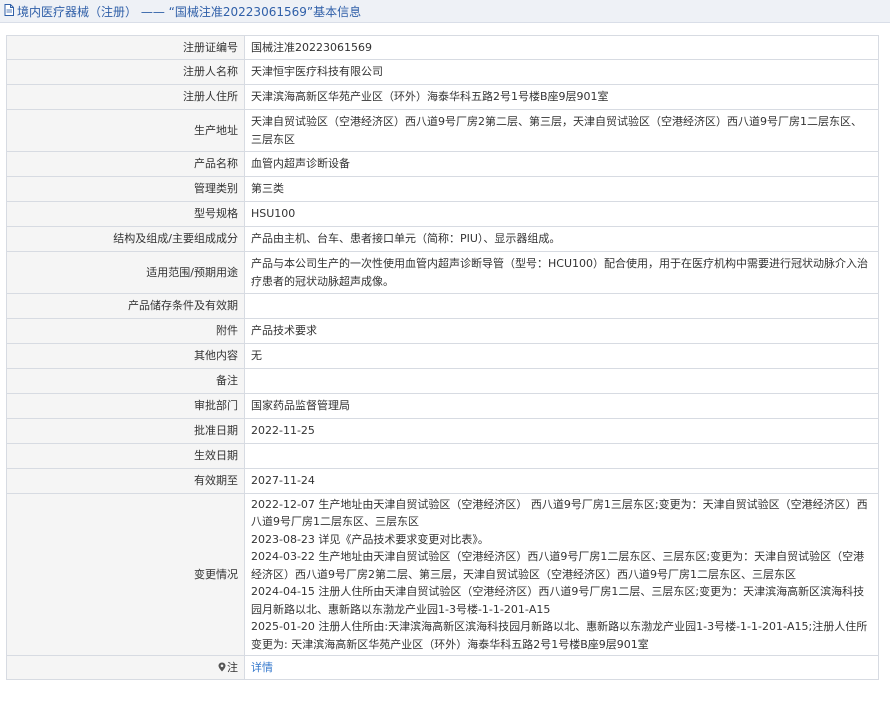 This screenshot has height=708, width=890. What do you see at coordinates (561, 164) in the screenshot?
I see `product-name: 血管内超声诊断设备` at bounding box center [561, 164].